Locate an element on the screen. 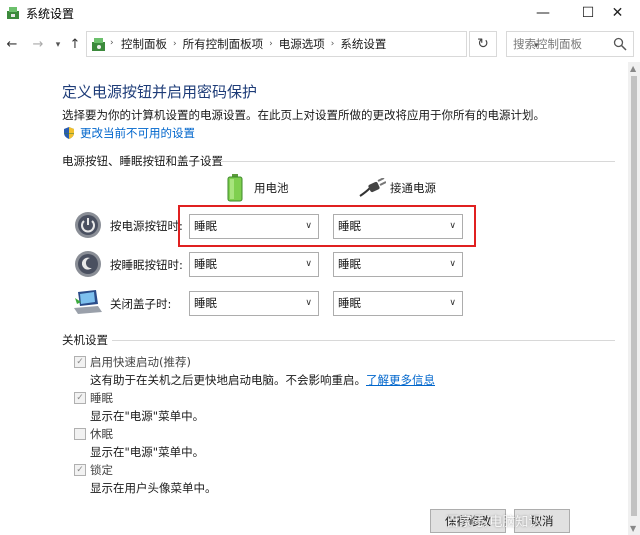 The height and width of the screenshot is (535, 640). battery-column-header: 用电池 is located at coordinates (257, 188).